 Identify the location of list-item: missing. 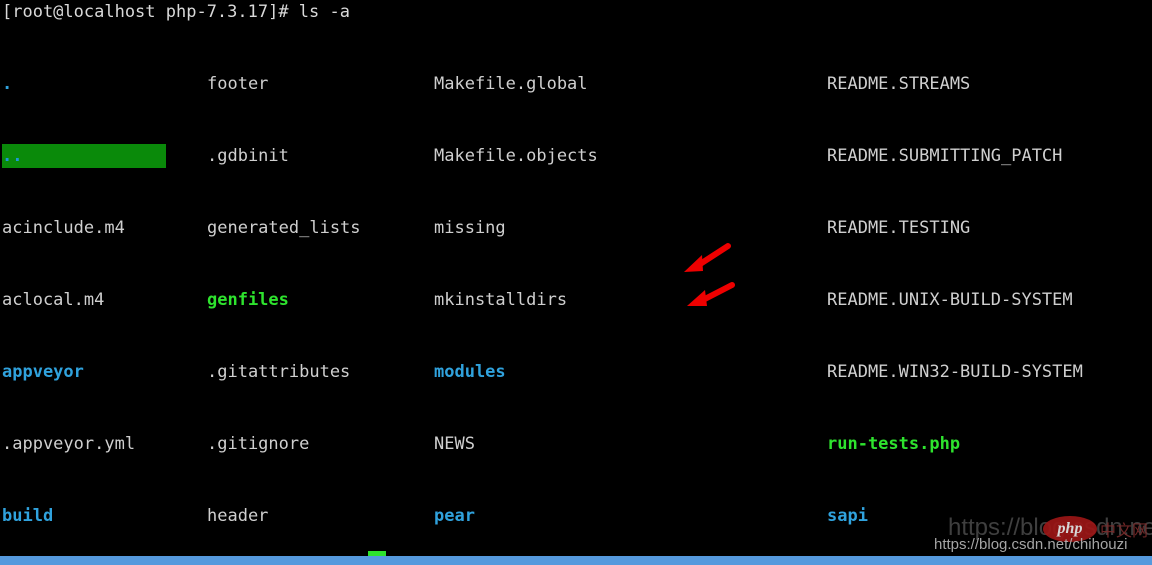
(598, 228).